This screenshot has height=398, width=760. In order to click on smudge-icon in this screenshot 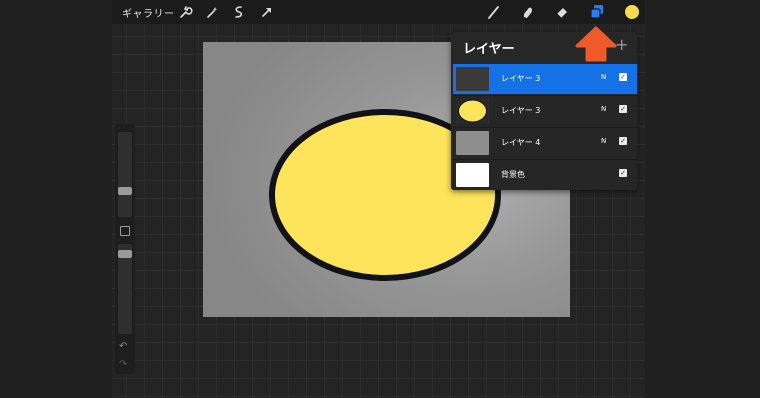, I will do `click(528, 12)`.